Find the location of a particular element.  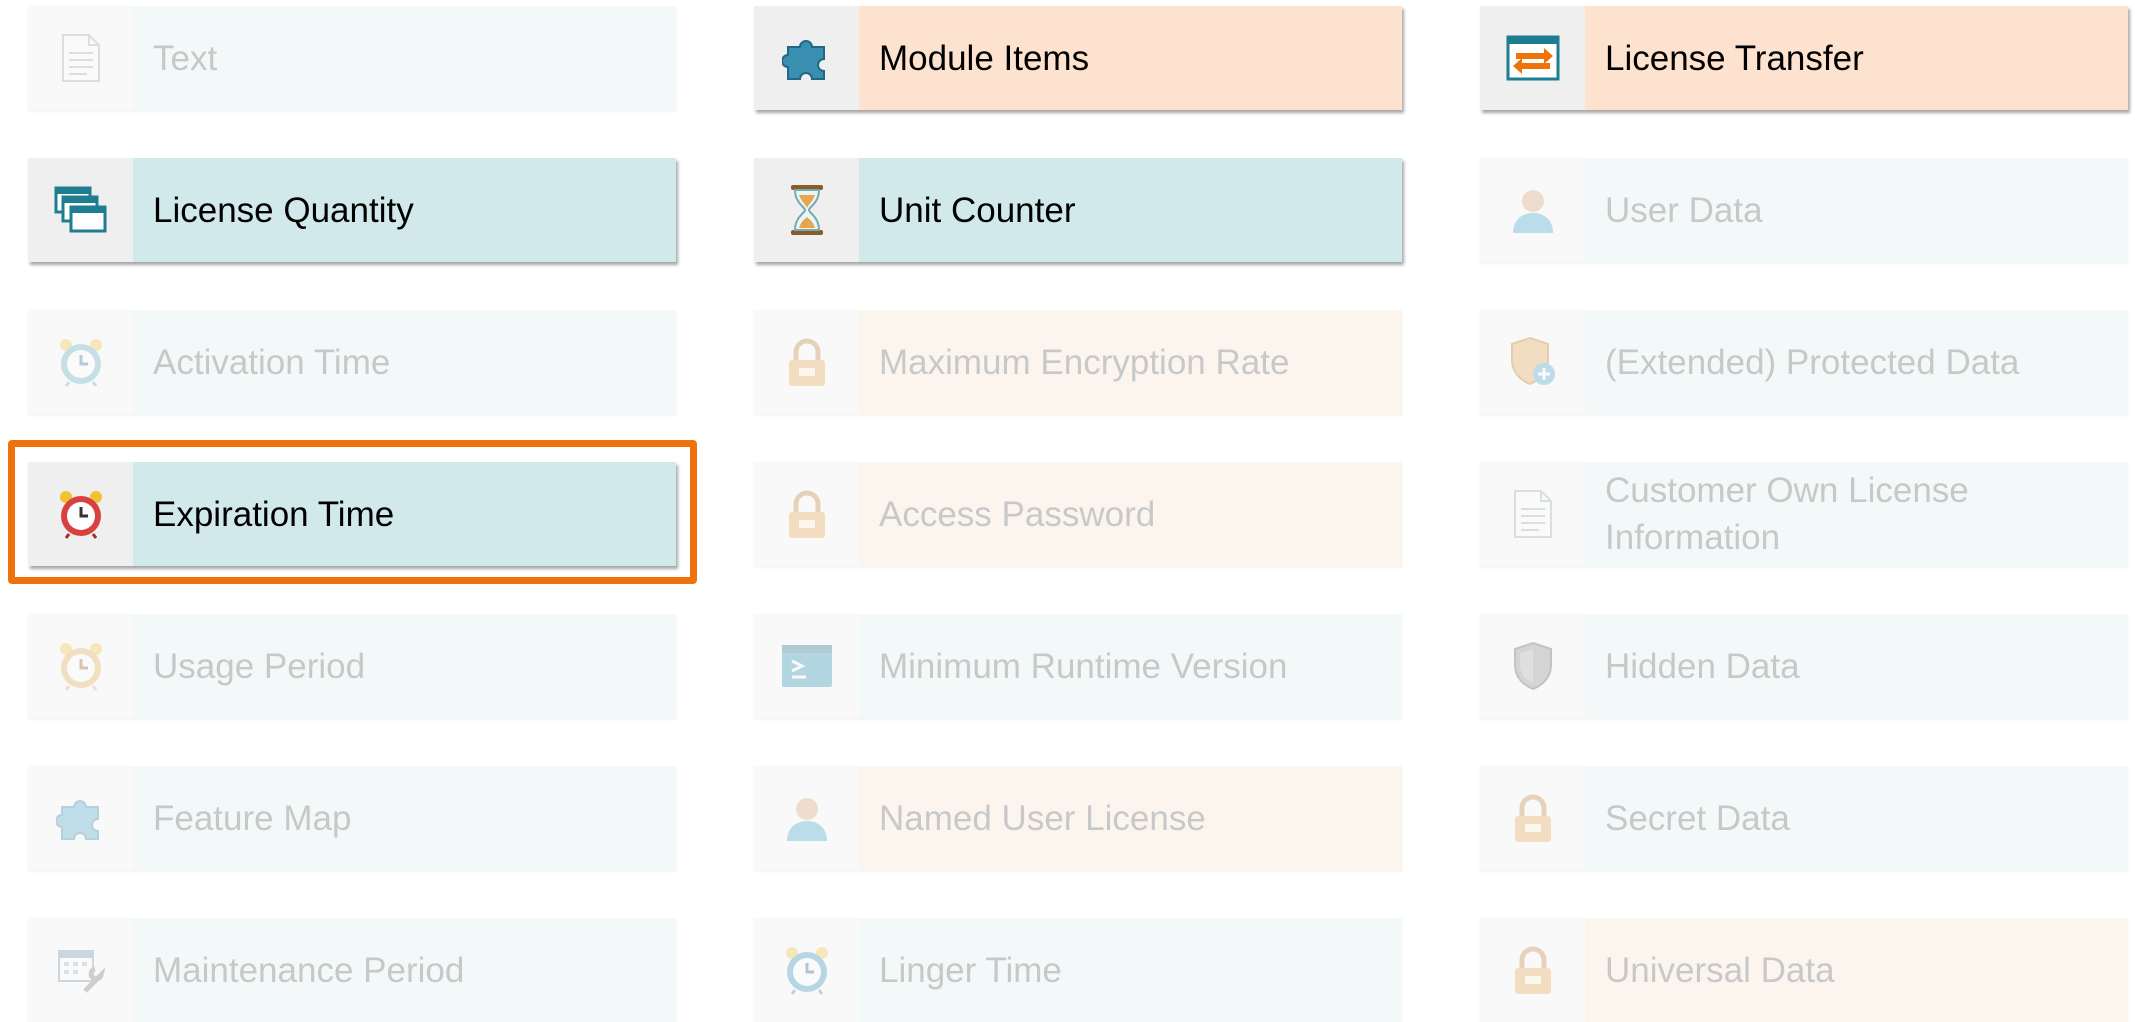

tile-label: Feature Map is located at coordinates (404, 818).